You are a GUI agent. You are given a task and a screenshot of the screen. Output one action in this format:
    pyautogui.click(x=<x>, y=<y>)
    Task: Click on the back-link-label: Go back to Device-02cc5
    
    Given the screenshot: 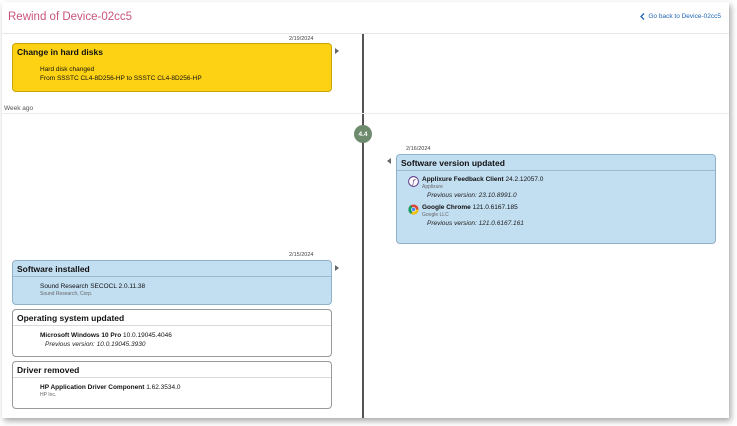 What is the action you would take?
    pyautogui.click(x=684, y=16)
    